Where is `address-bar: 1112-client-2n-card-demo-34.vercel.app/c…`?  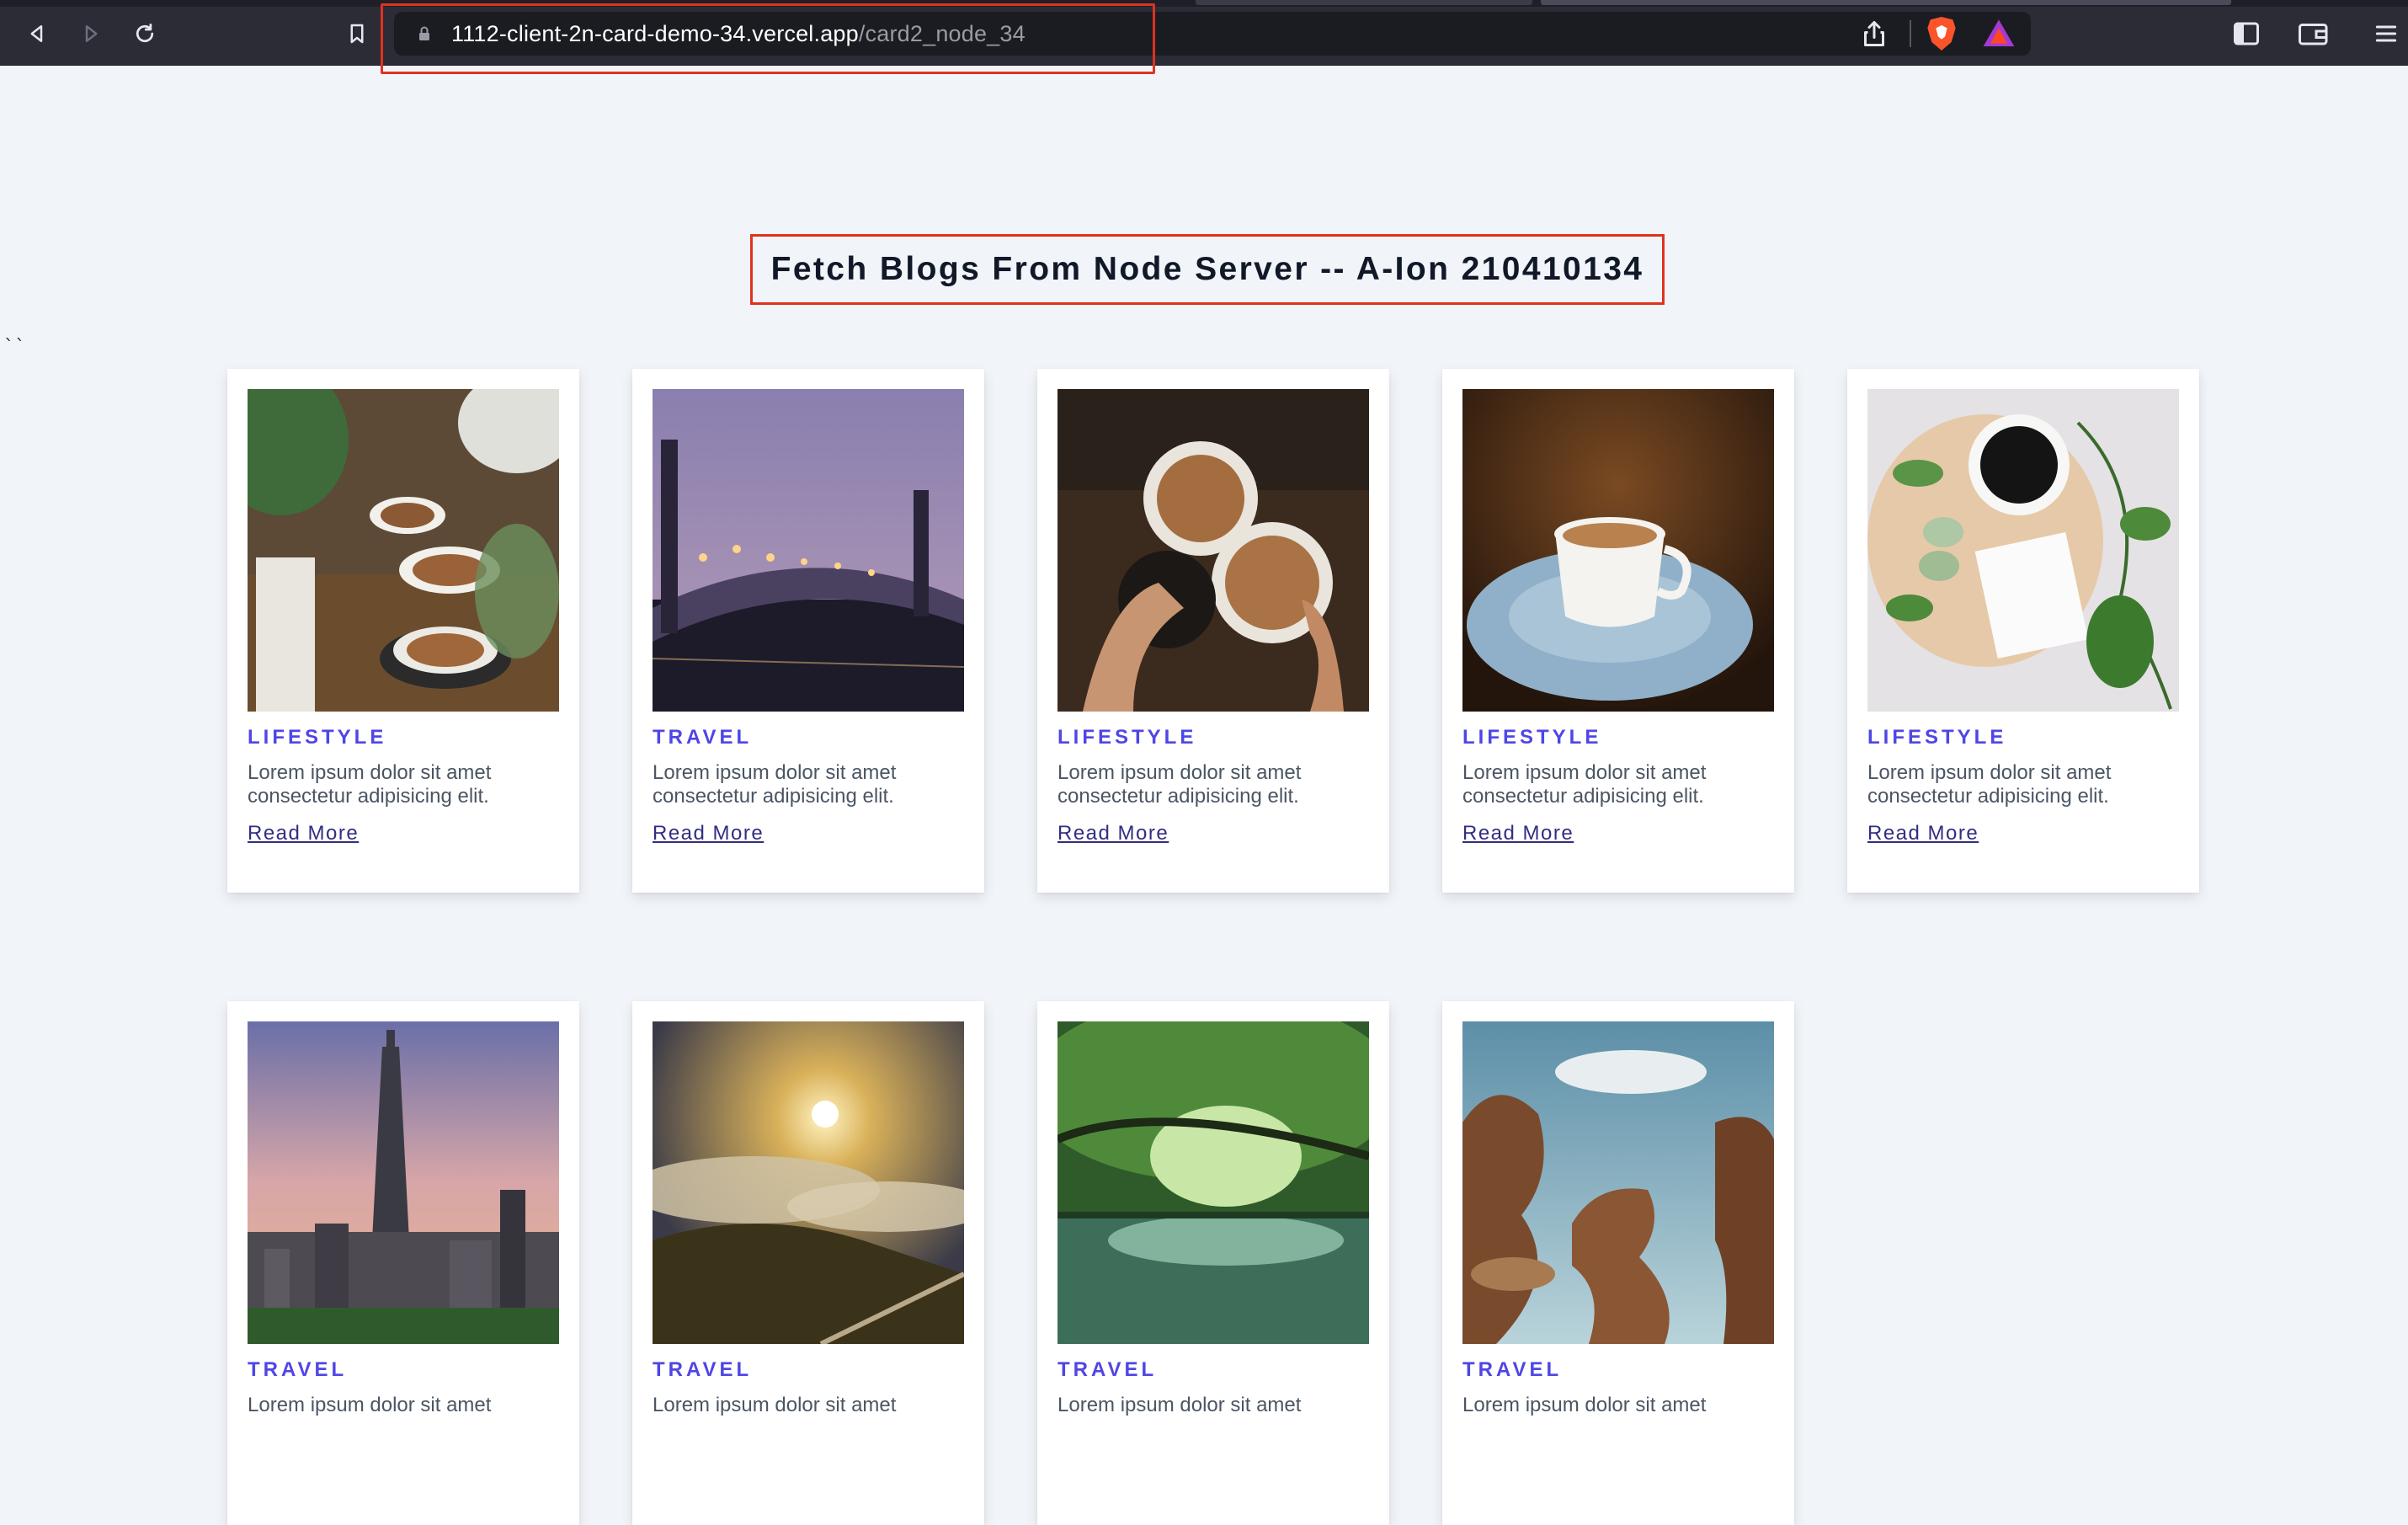
address-bar: 1112-client-2n-card-demo-34.vercel.app/c… is located at coordinates (1212, 34).